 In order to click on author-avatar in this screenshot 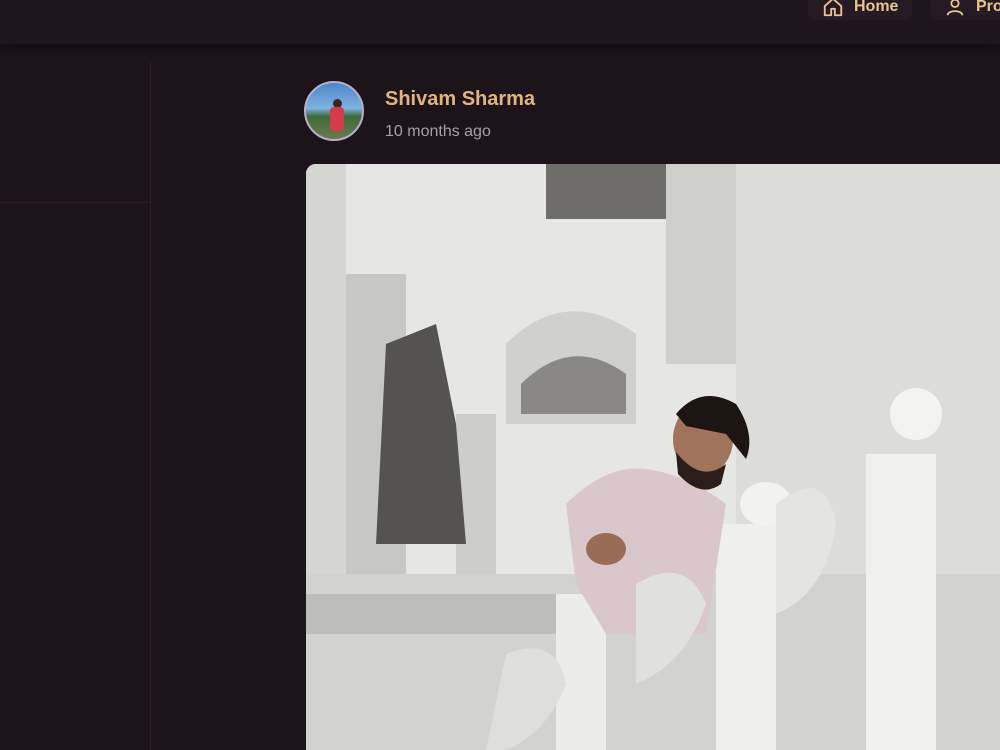, I will do `click(334, 111)`.